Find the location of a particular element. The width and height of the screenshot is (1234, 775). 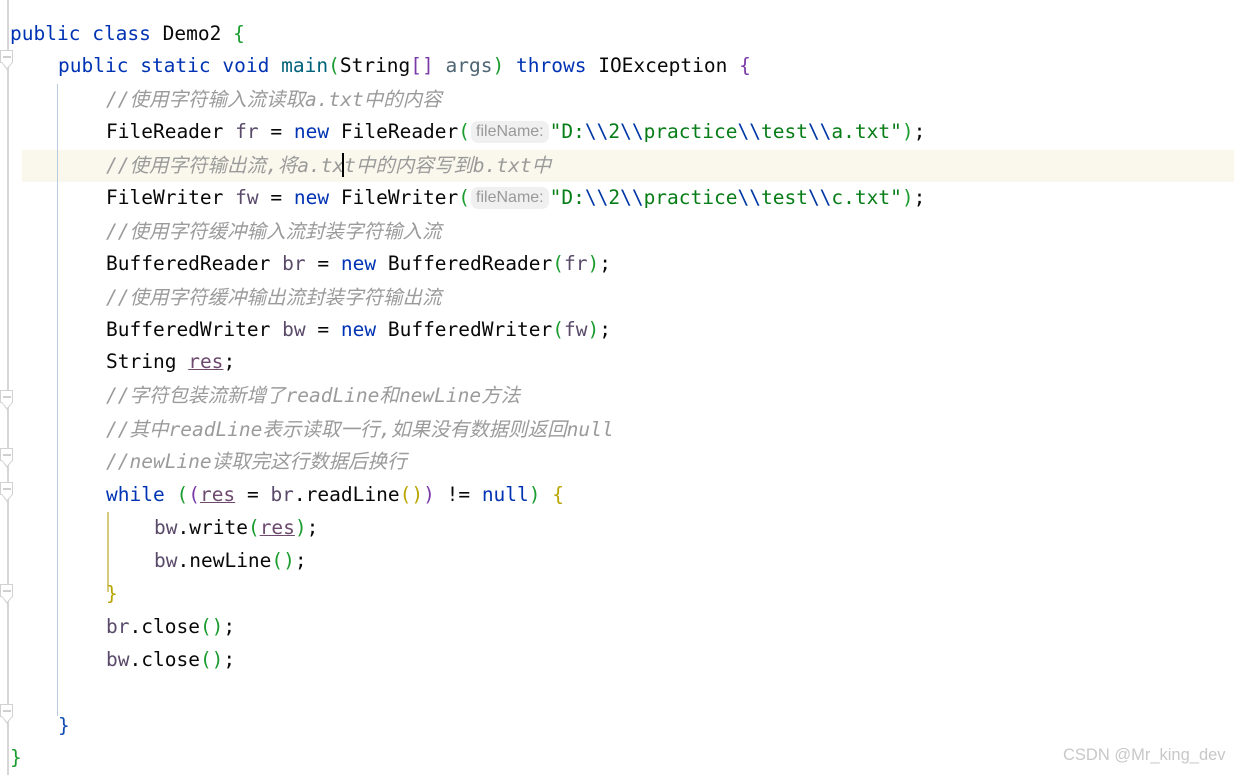

code-line: String res; is located at coordinates (170, 362).